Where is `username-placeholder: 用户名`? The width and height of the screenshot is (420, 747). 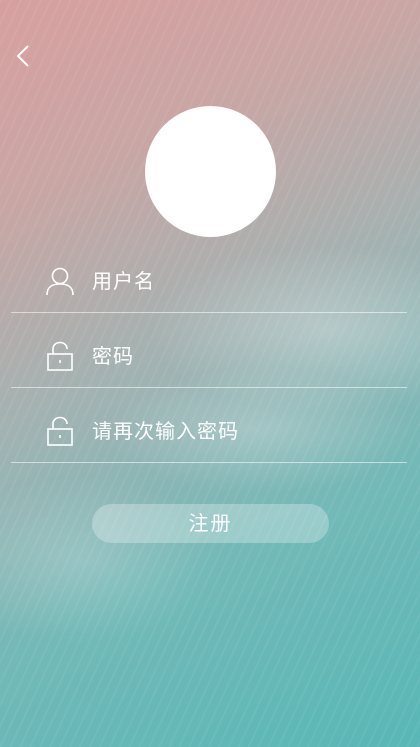
username-placeholder: 用户名 is located at coordinates (123, 281).